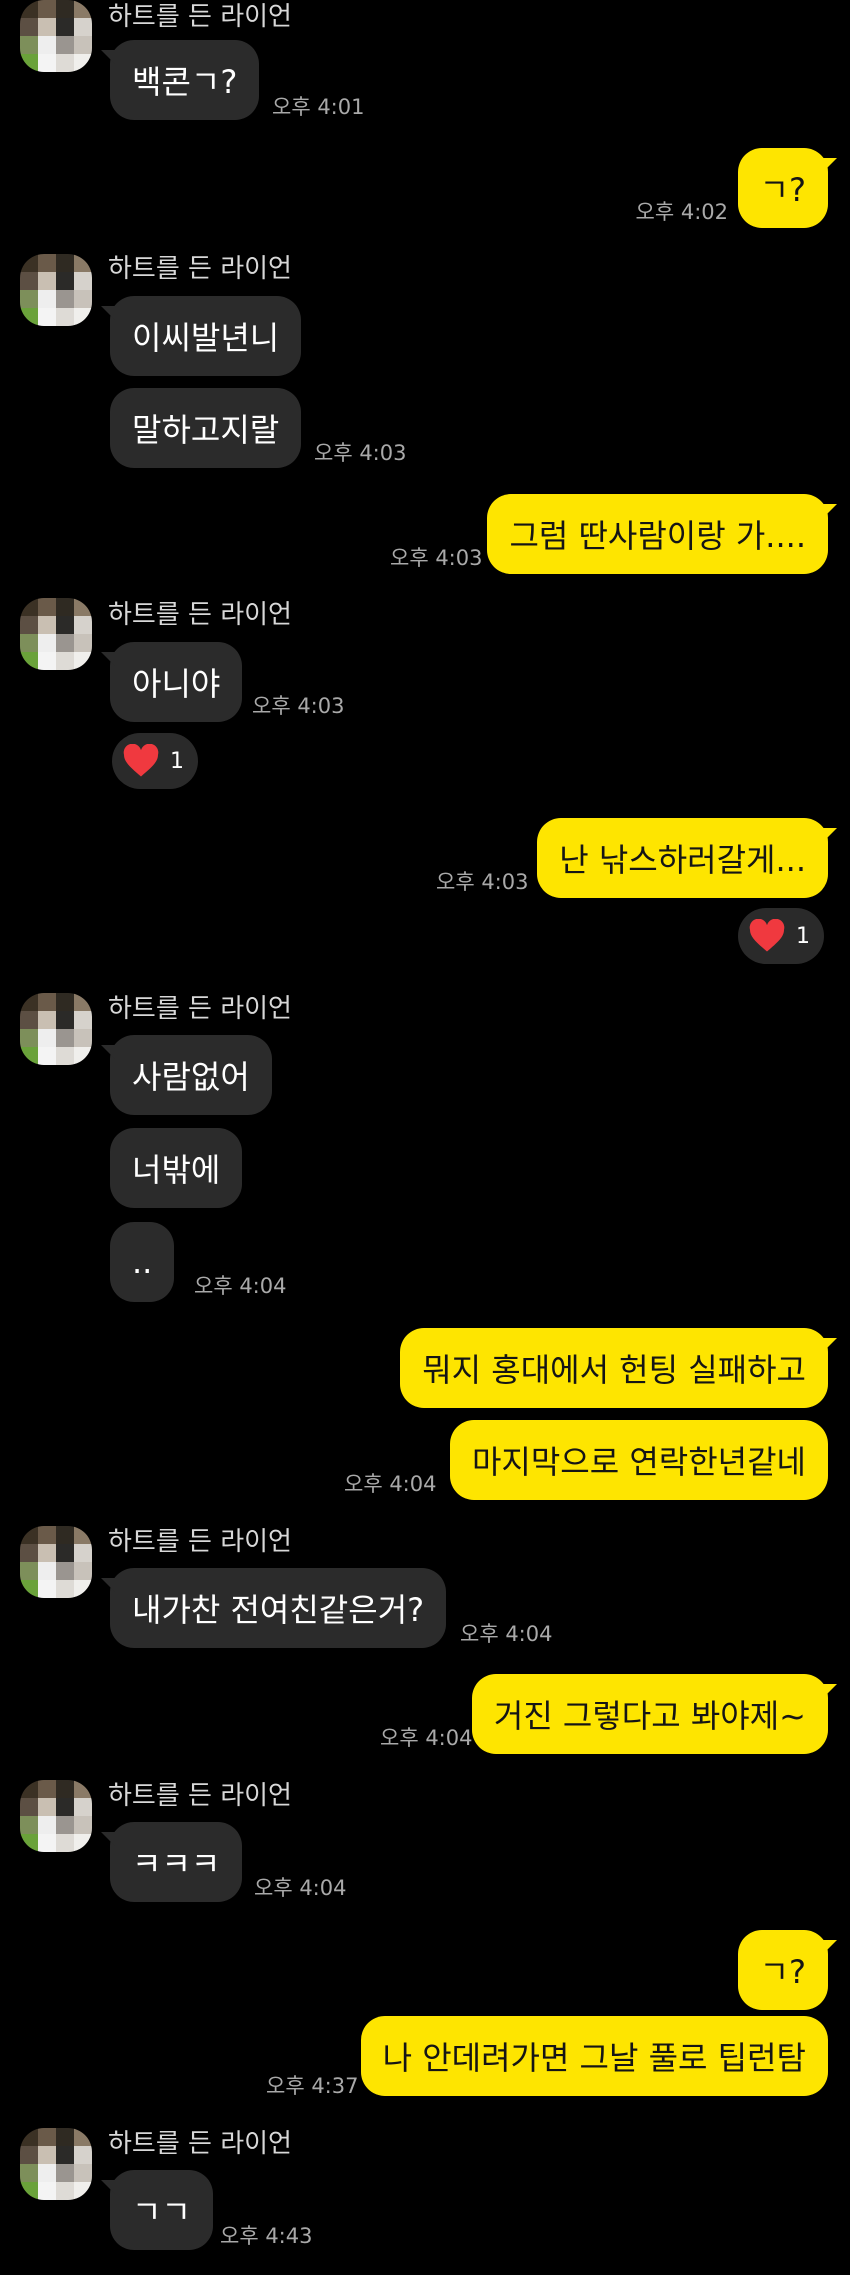 The image size is (850, 2275). I want to click on message-bubble-outgoing: 나 안데려가면 그날 풀로 팁런탐, so click(594, 2056).